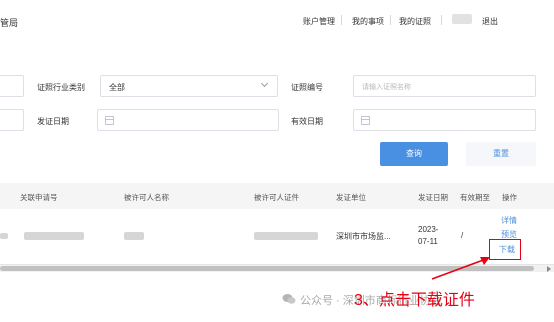  What do you see at coordinates (386, 87) in the screenshot?
I see `license-number-placeholder: 请输入证照名称` at bounding box center [386, 87].